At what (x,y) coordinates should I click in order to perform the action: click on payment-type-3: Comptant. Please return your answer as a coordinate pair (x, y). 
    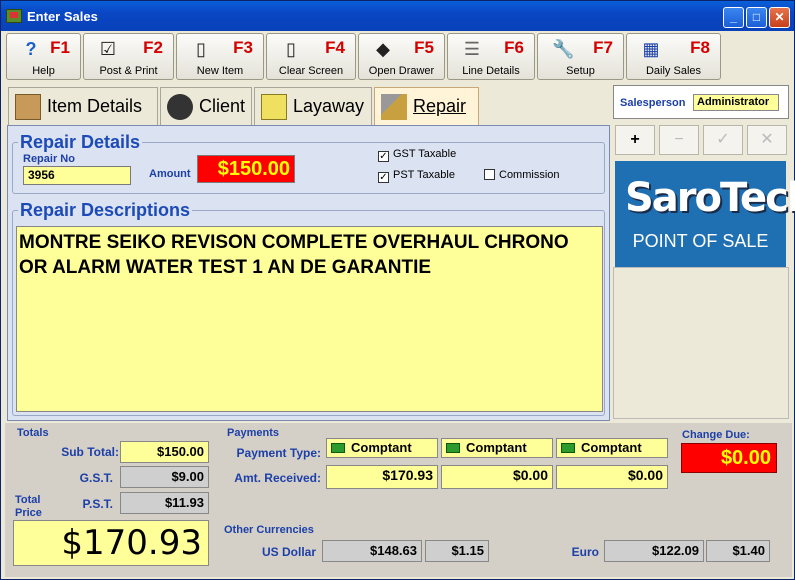
    Looking at the image, I should click on (612, 448).